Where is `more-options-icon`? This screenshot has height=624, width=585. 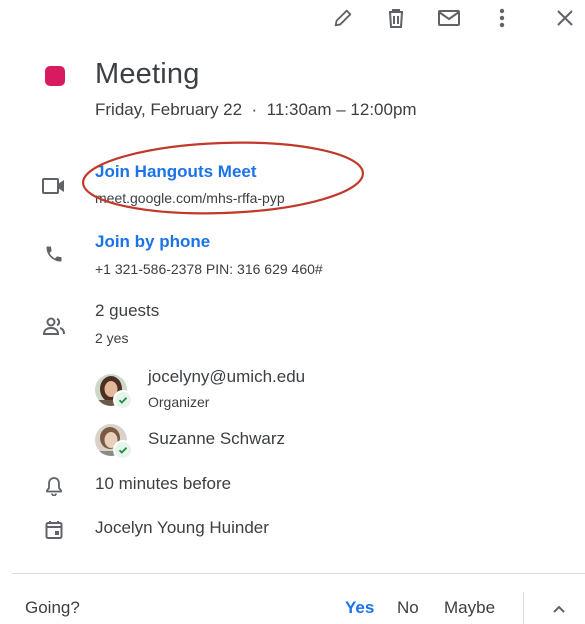
more-options-icon is located at coordinates (502, 18).